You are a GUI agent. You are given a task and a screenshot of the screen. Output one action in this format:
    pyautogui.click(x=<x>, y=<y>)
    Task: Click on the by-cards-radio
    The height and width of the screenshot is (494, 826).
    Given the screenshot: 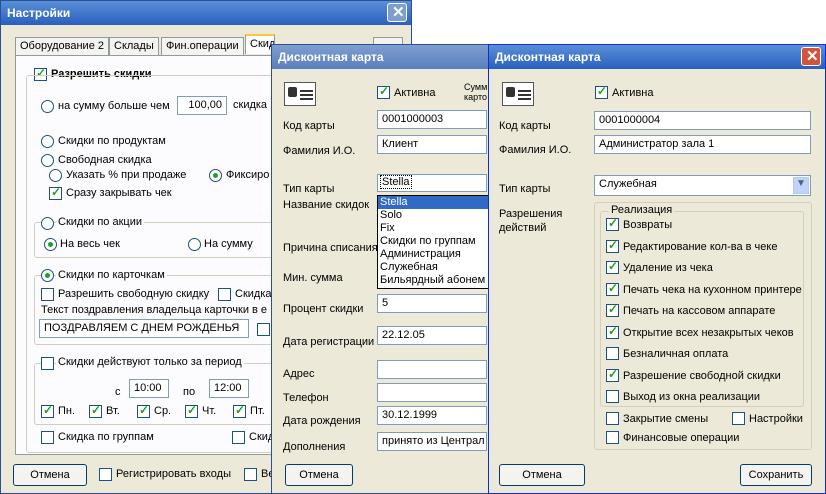 What is the action you would take?
    pyautogui.click(x=47, y=275)
    